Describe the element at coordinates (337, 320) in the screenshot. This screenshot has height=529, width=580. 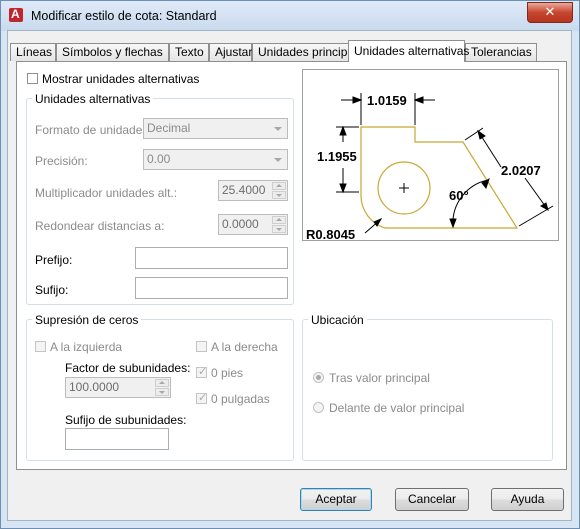
I see `placement-title: Ubicación` at that location.